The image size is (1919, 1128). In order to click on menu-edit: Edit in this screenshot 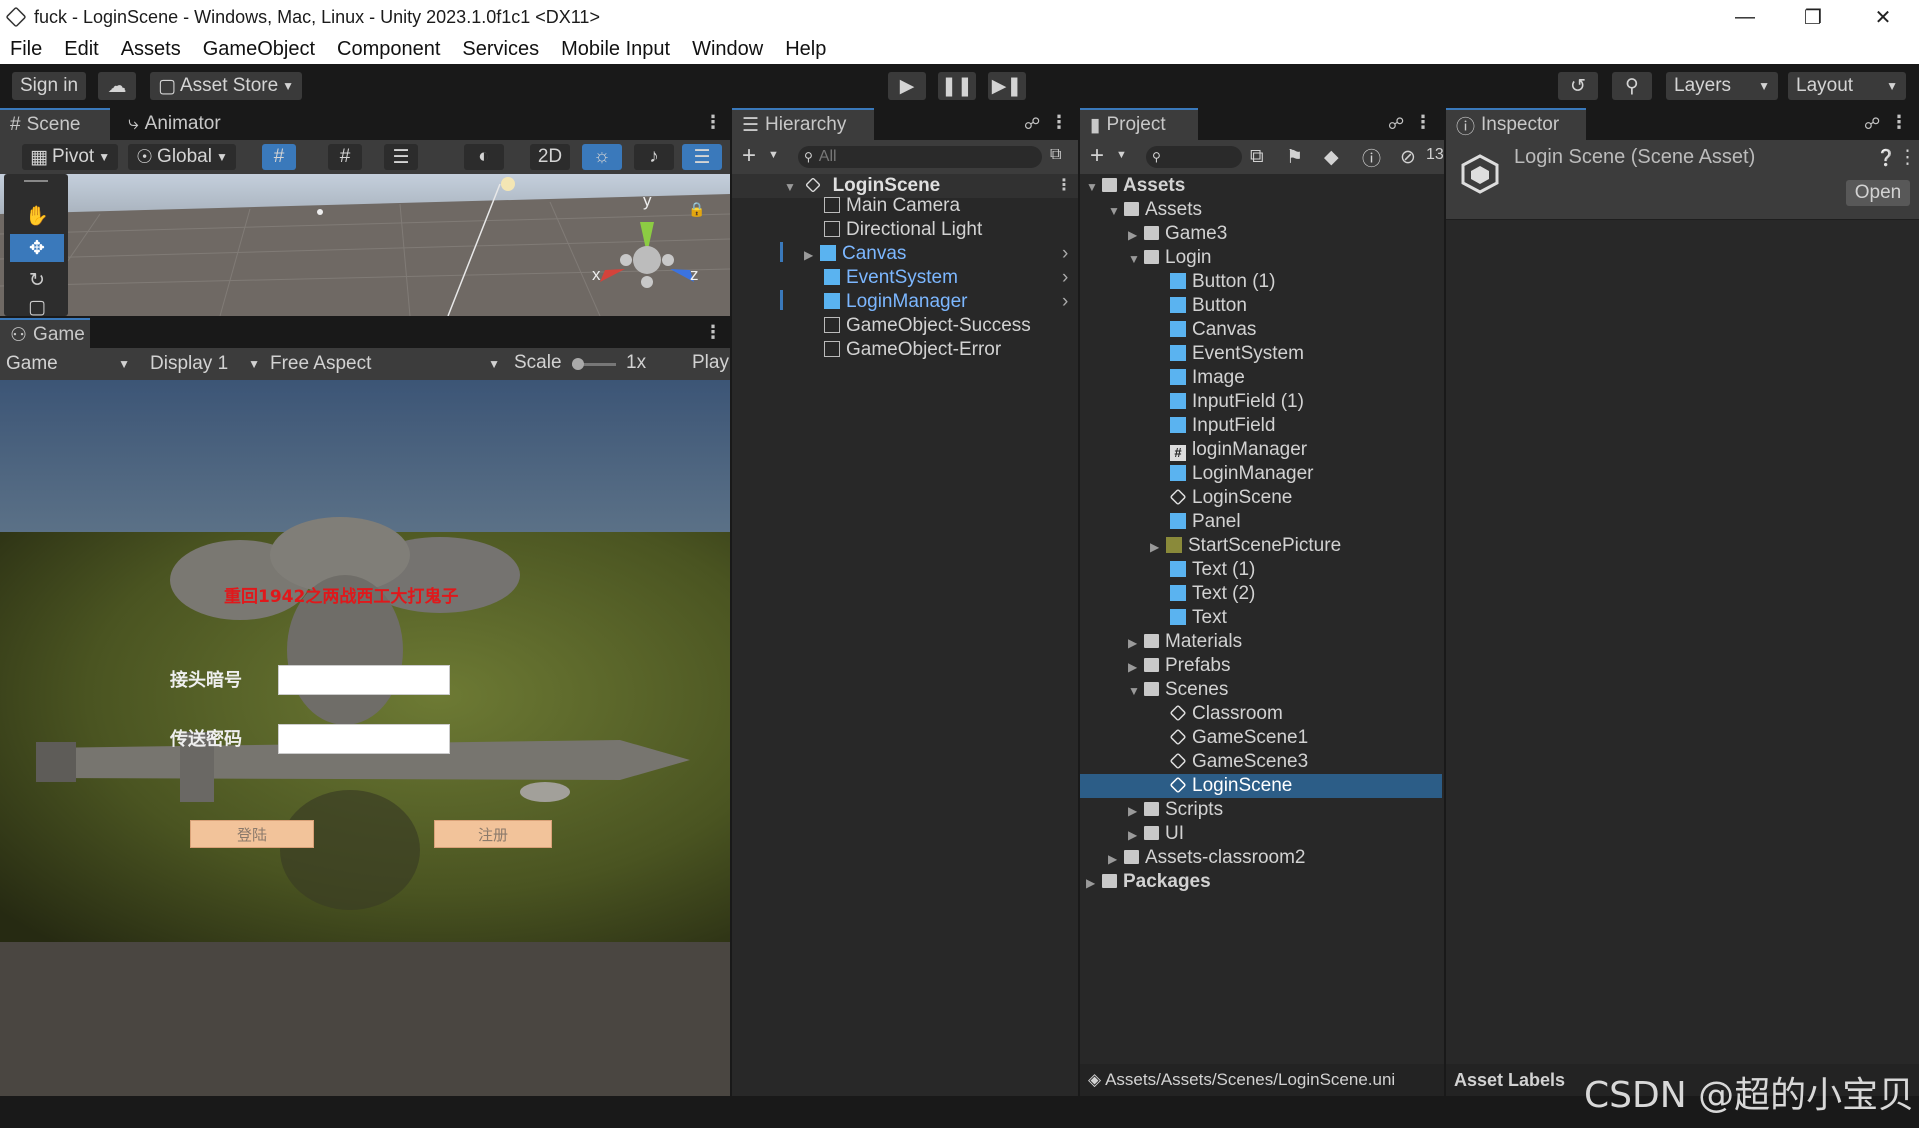, I will do `click(81, 49)`.